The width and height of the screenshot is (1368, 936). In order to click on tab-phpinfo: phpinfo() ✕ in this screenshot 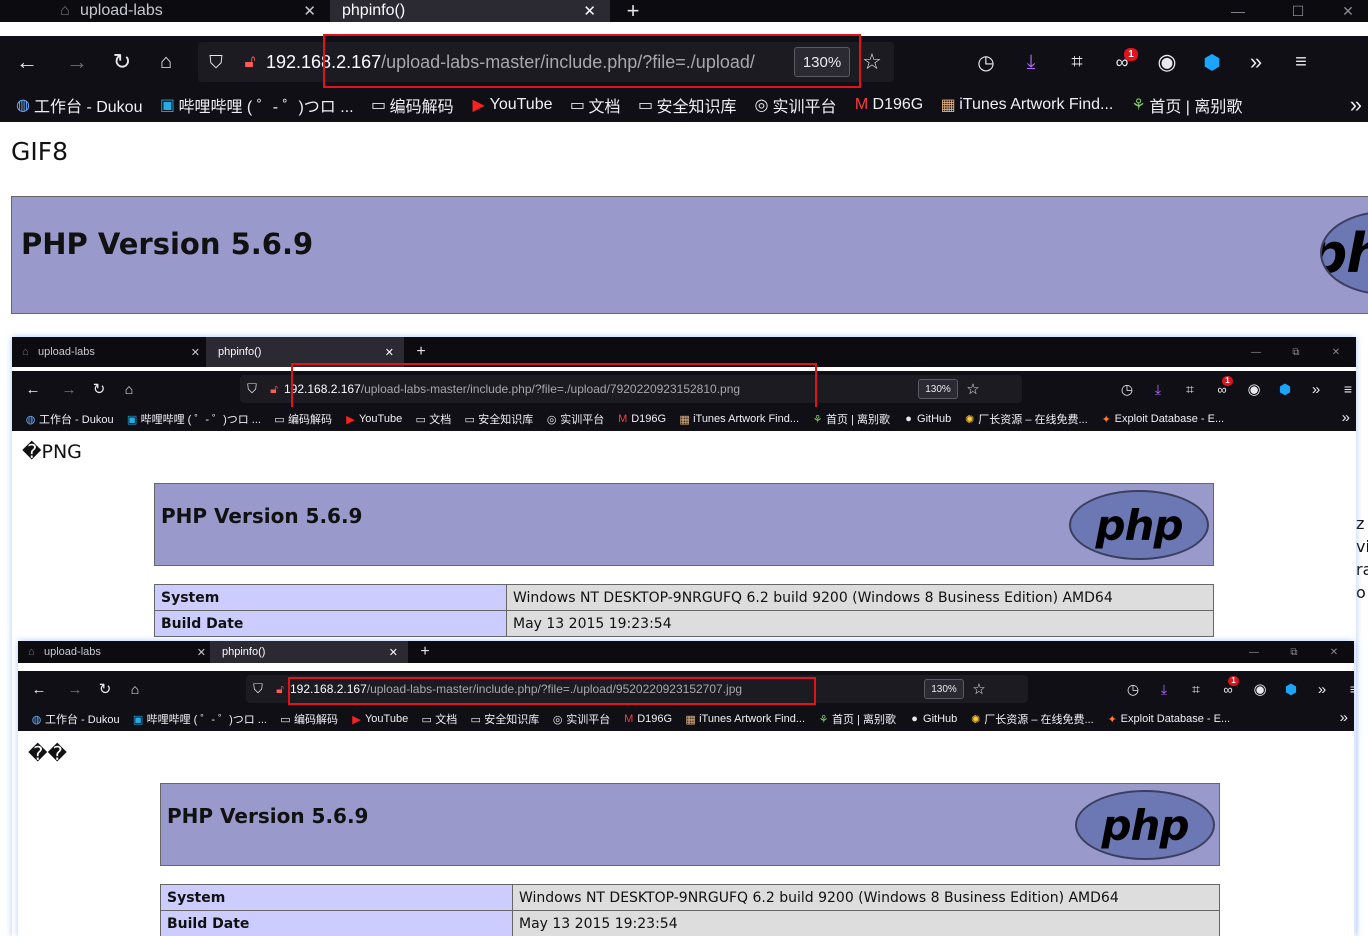, I will do `click(309, 652)`.